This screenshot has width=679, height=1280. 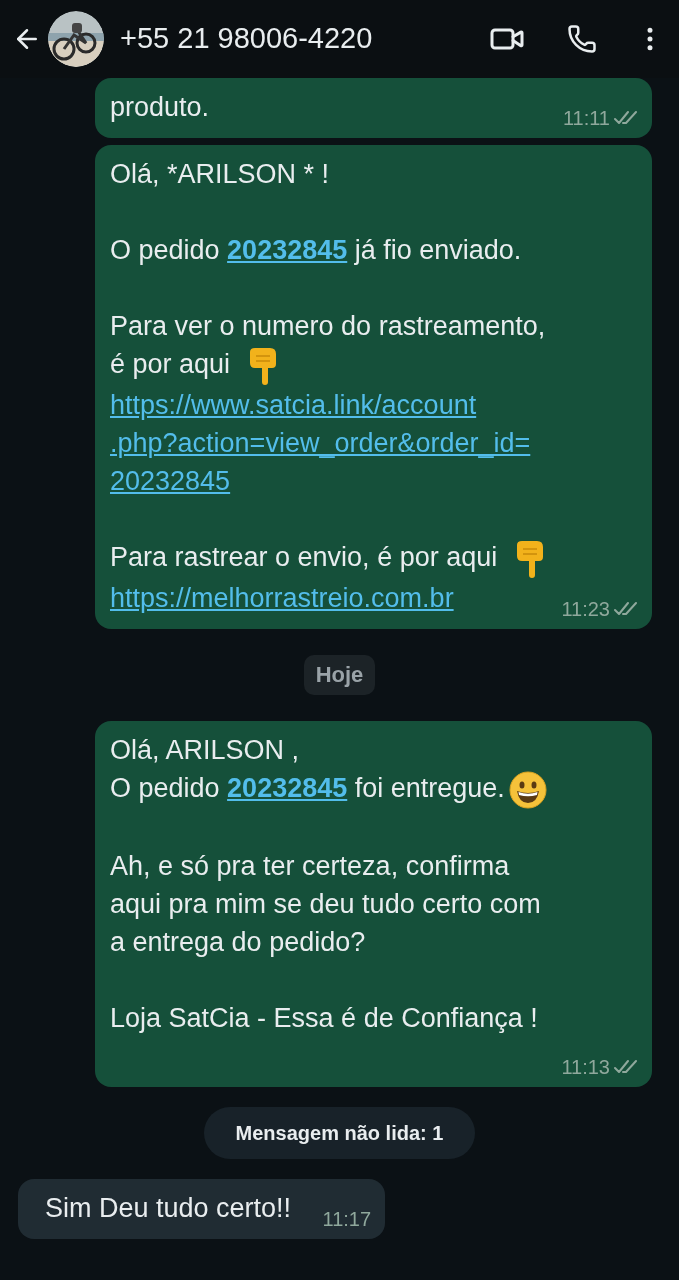 I want to click on message-time: 11:11, so click(x=586, y=118).